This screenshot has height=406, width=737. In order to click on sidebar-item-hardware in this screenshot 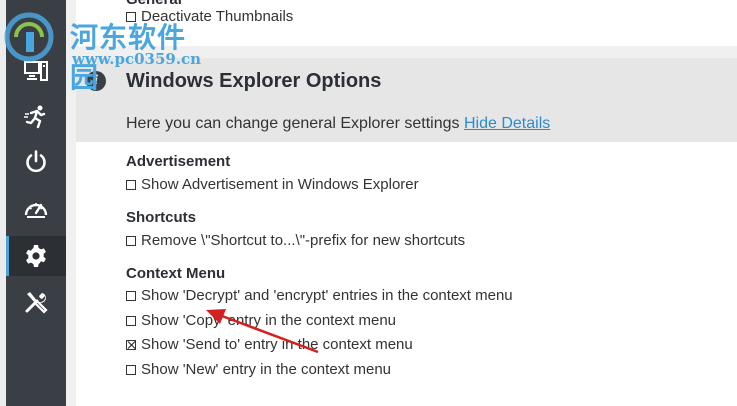, I will do `click(36, 72)`.